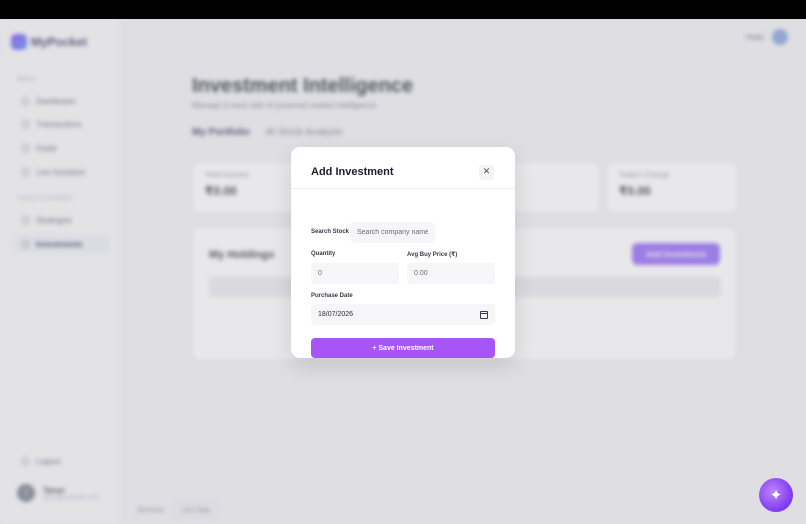  What do you see at coordinates (352, 172) in the screenshot?
I see `modal-title: Add Investment` at bounding box center [352, 172].